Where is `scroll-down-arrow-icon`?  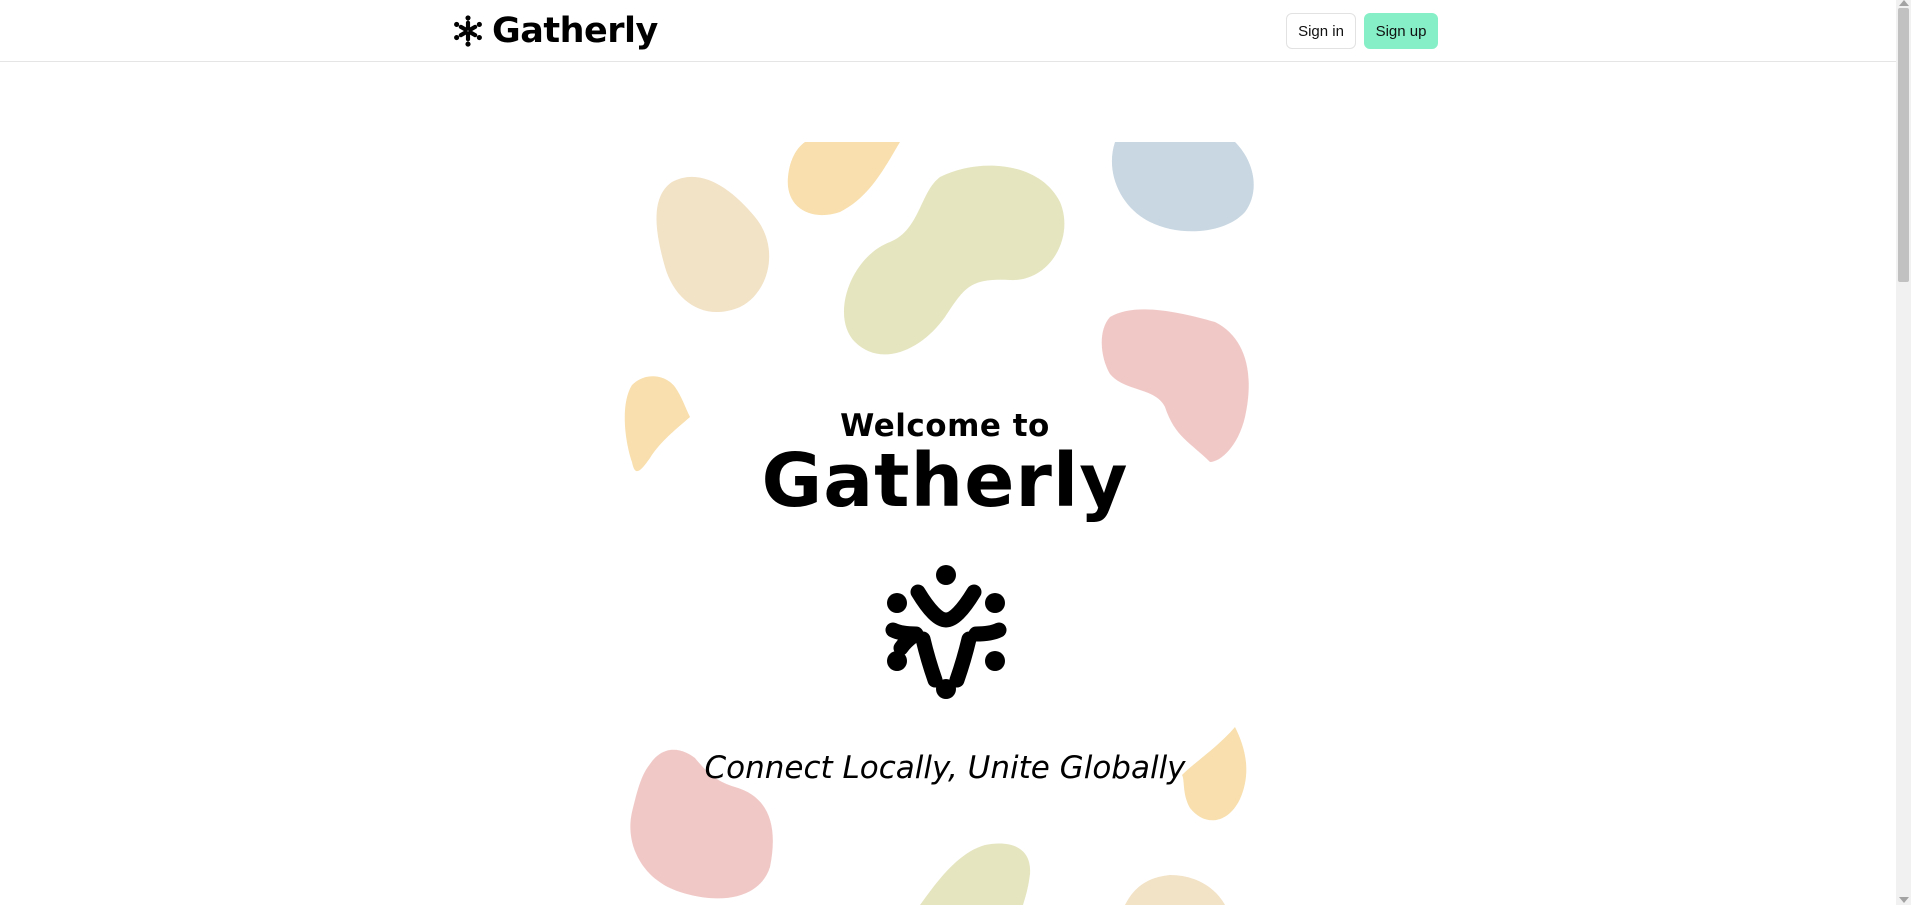
scroll-down-arrow-icon is located at coordinates (1904, 900).